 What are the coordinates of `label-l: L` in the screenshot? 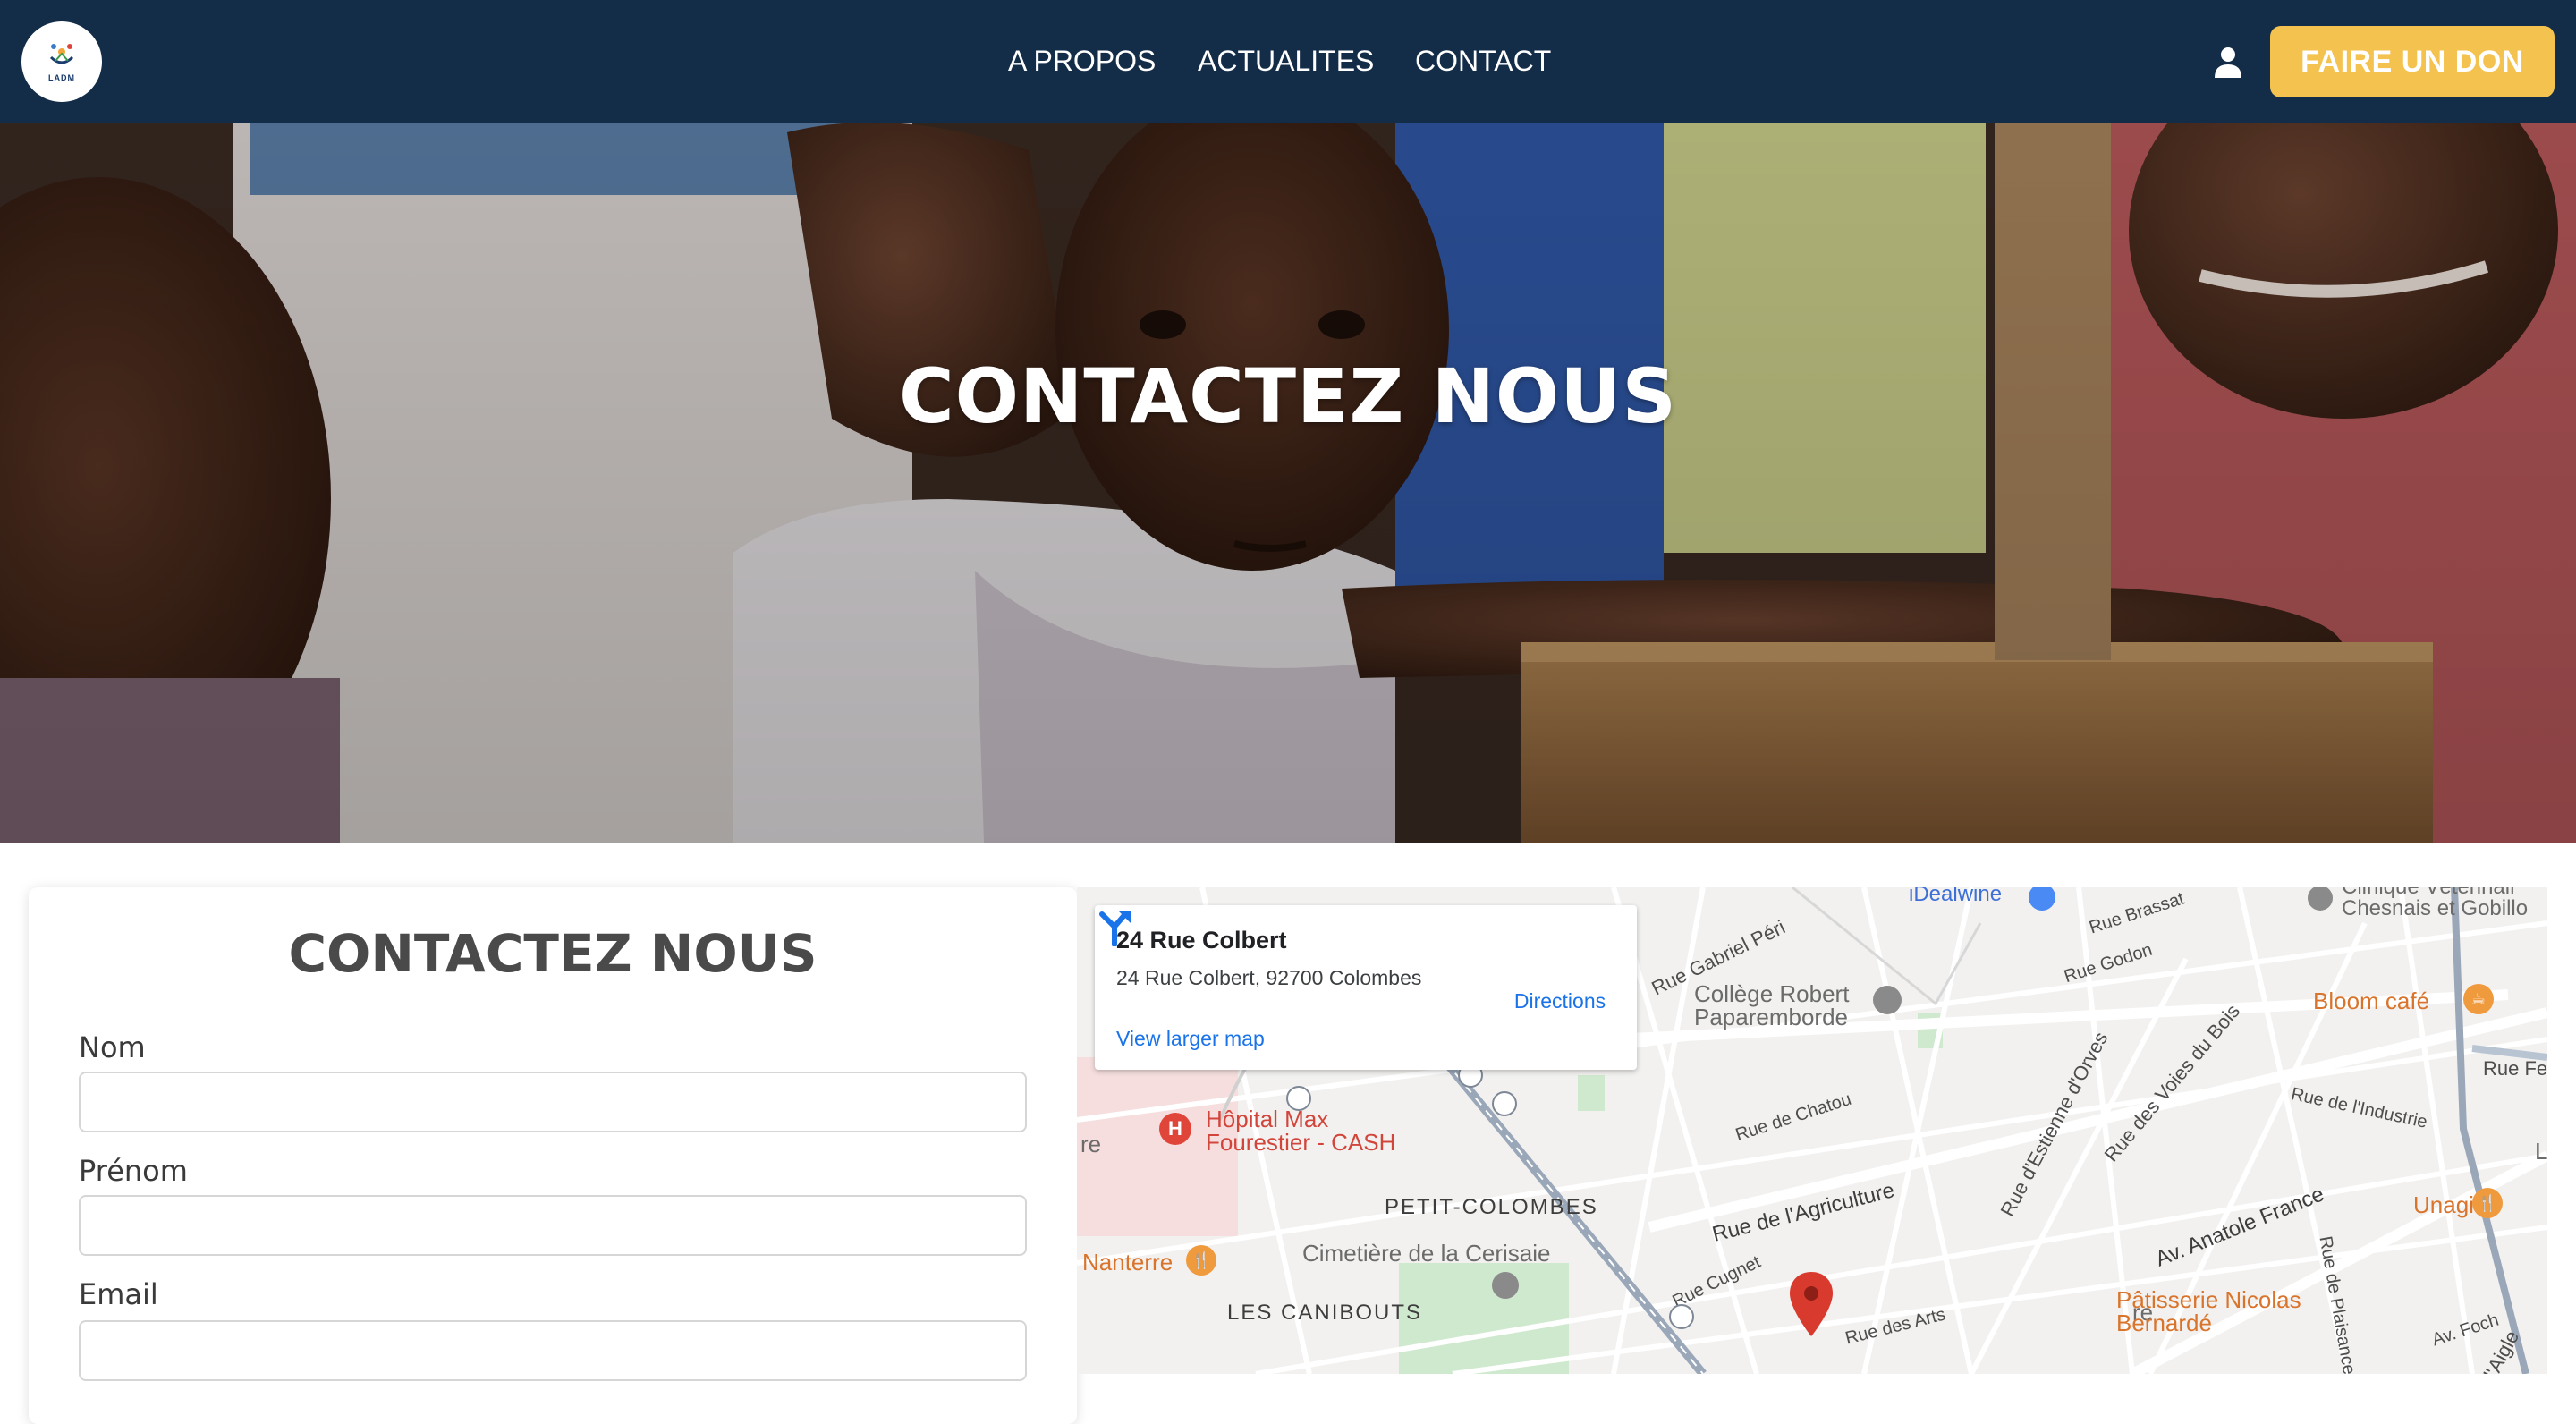 It's located at (2541, 1151).